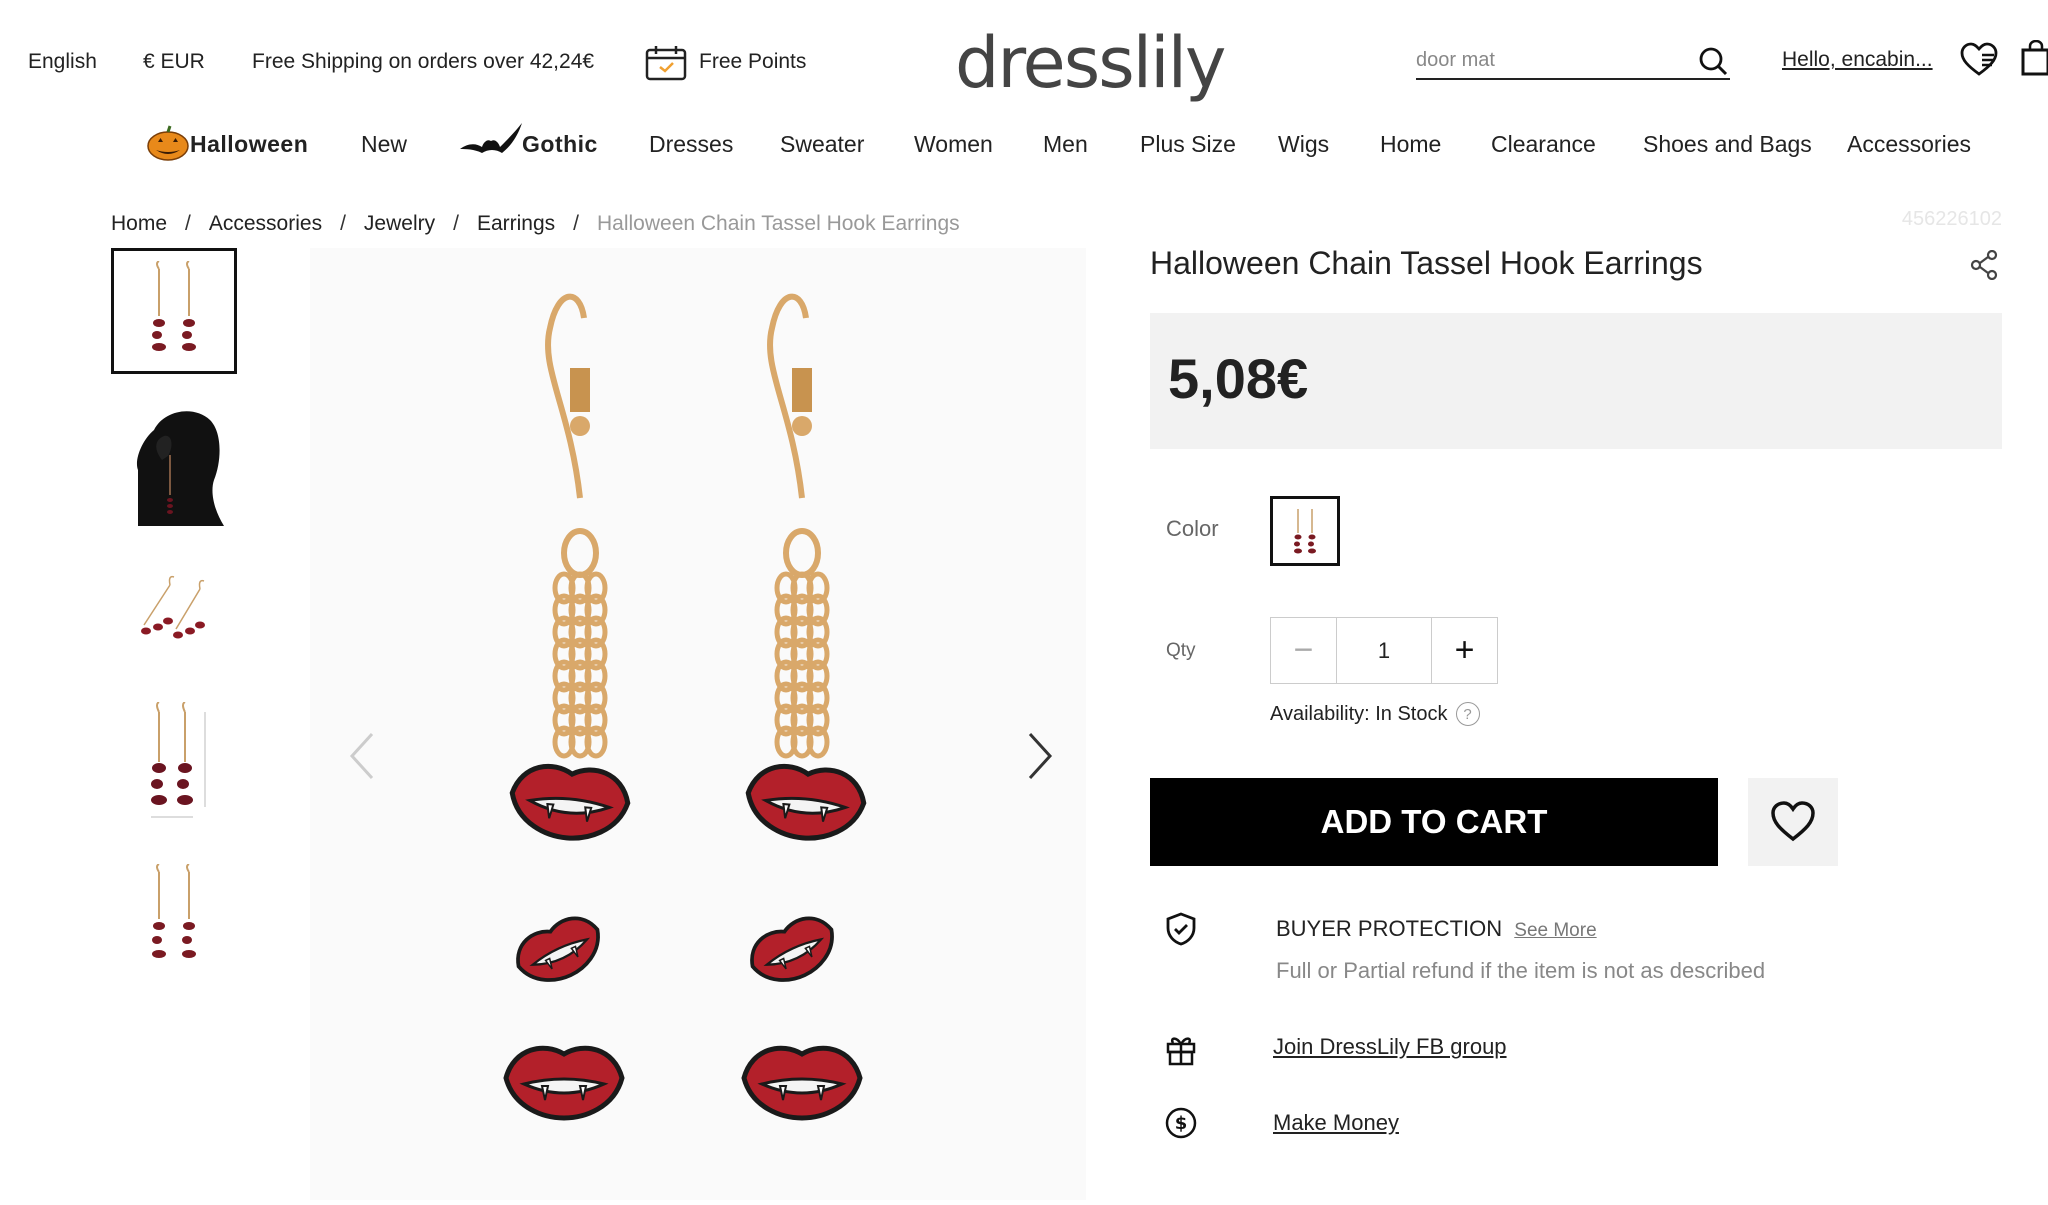 The height and width of the screenshot is (1205, 2048). Describe the element at coordinates (516, 223) in the screenshot. I see `breadcrumb-earrings: Earrings` at that location.